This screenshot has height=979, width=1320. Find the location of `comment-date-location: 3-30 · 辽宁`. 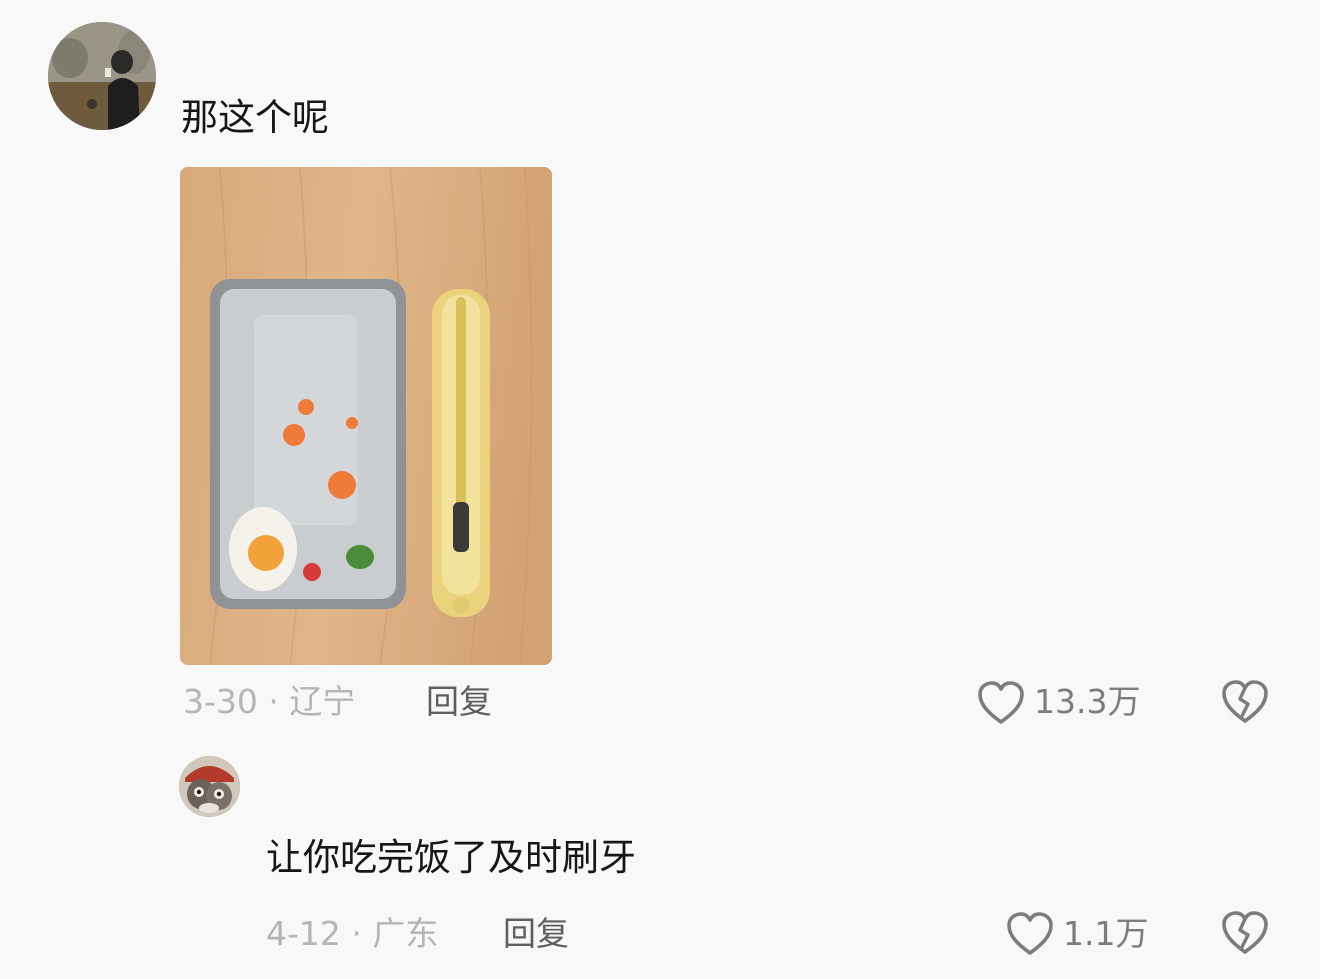

comment-date-location: 3-30 · 辽宁 is located at coordinates (269, 701).